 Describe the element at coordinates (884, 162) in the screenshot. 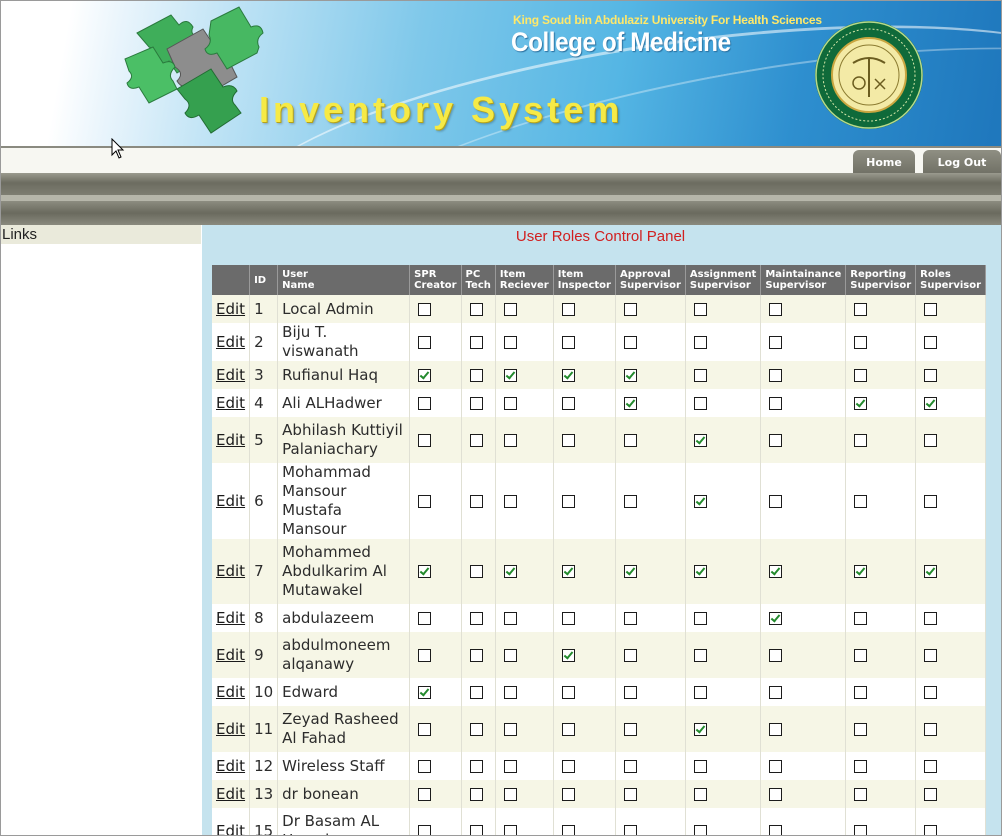

I see `tab-home: Home` at that location.